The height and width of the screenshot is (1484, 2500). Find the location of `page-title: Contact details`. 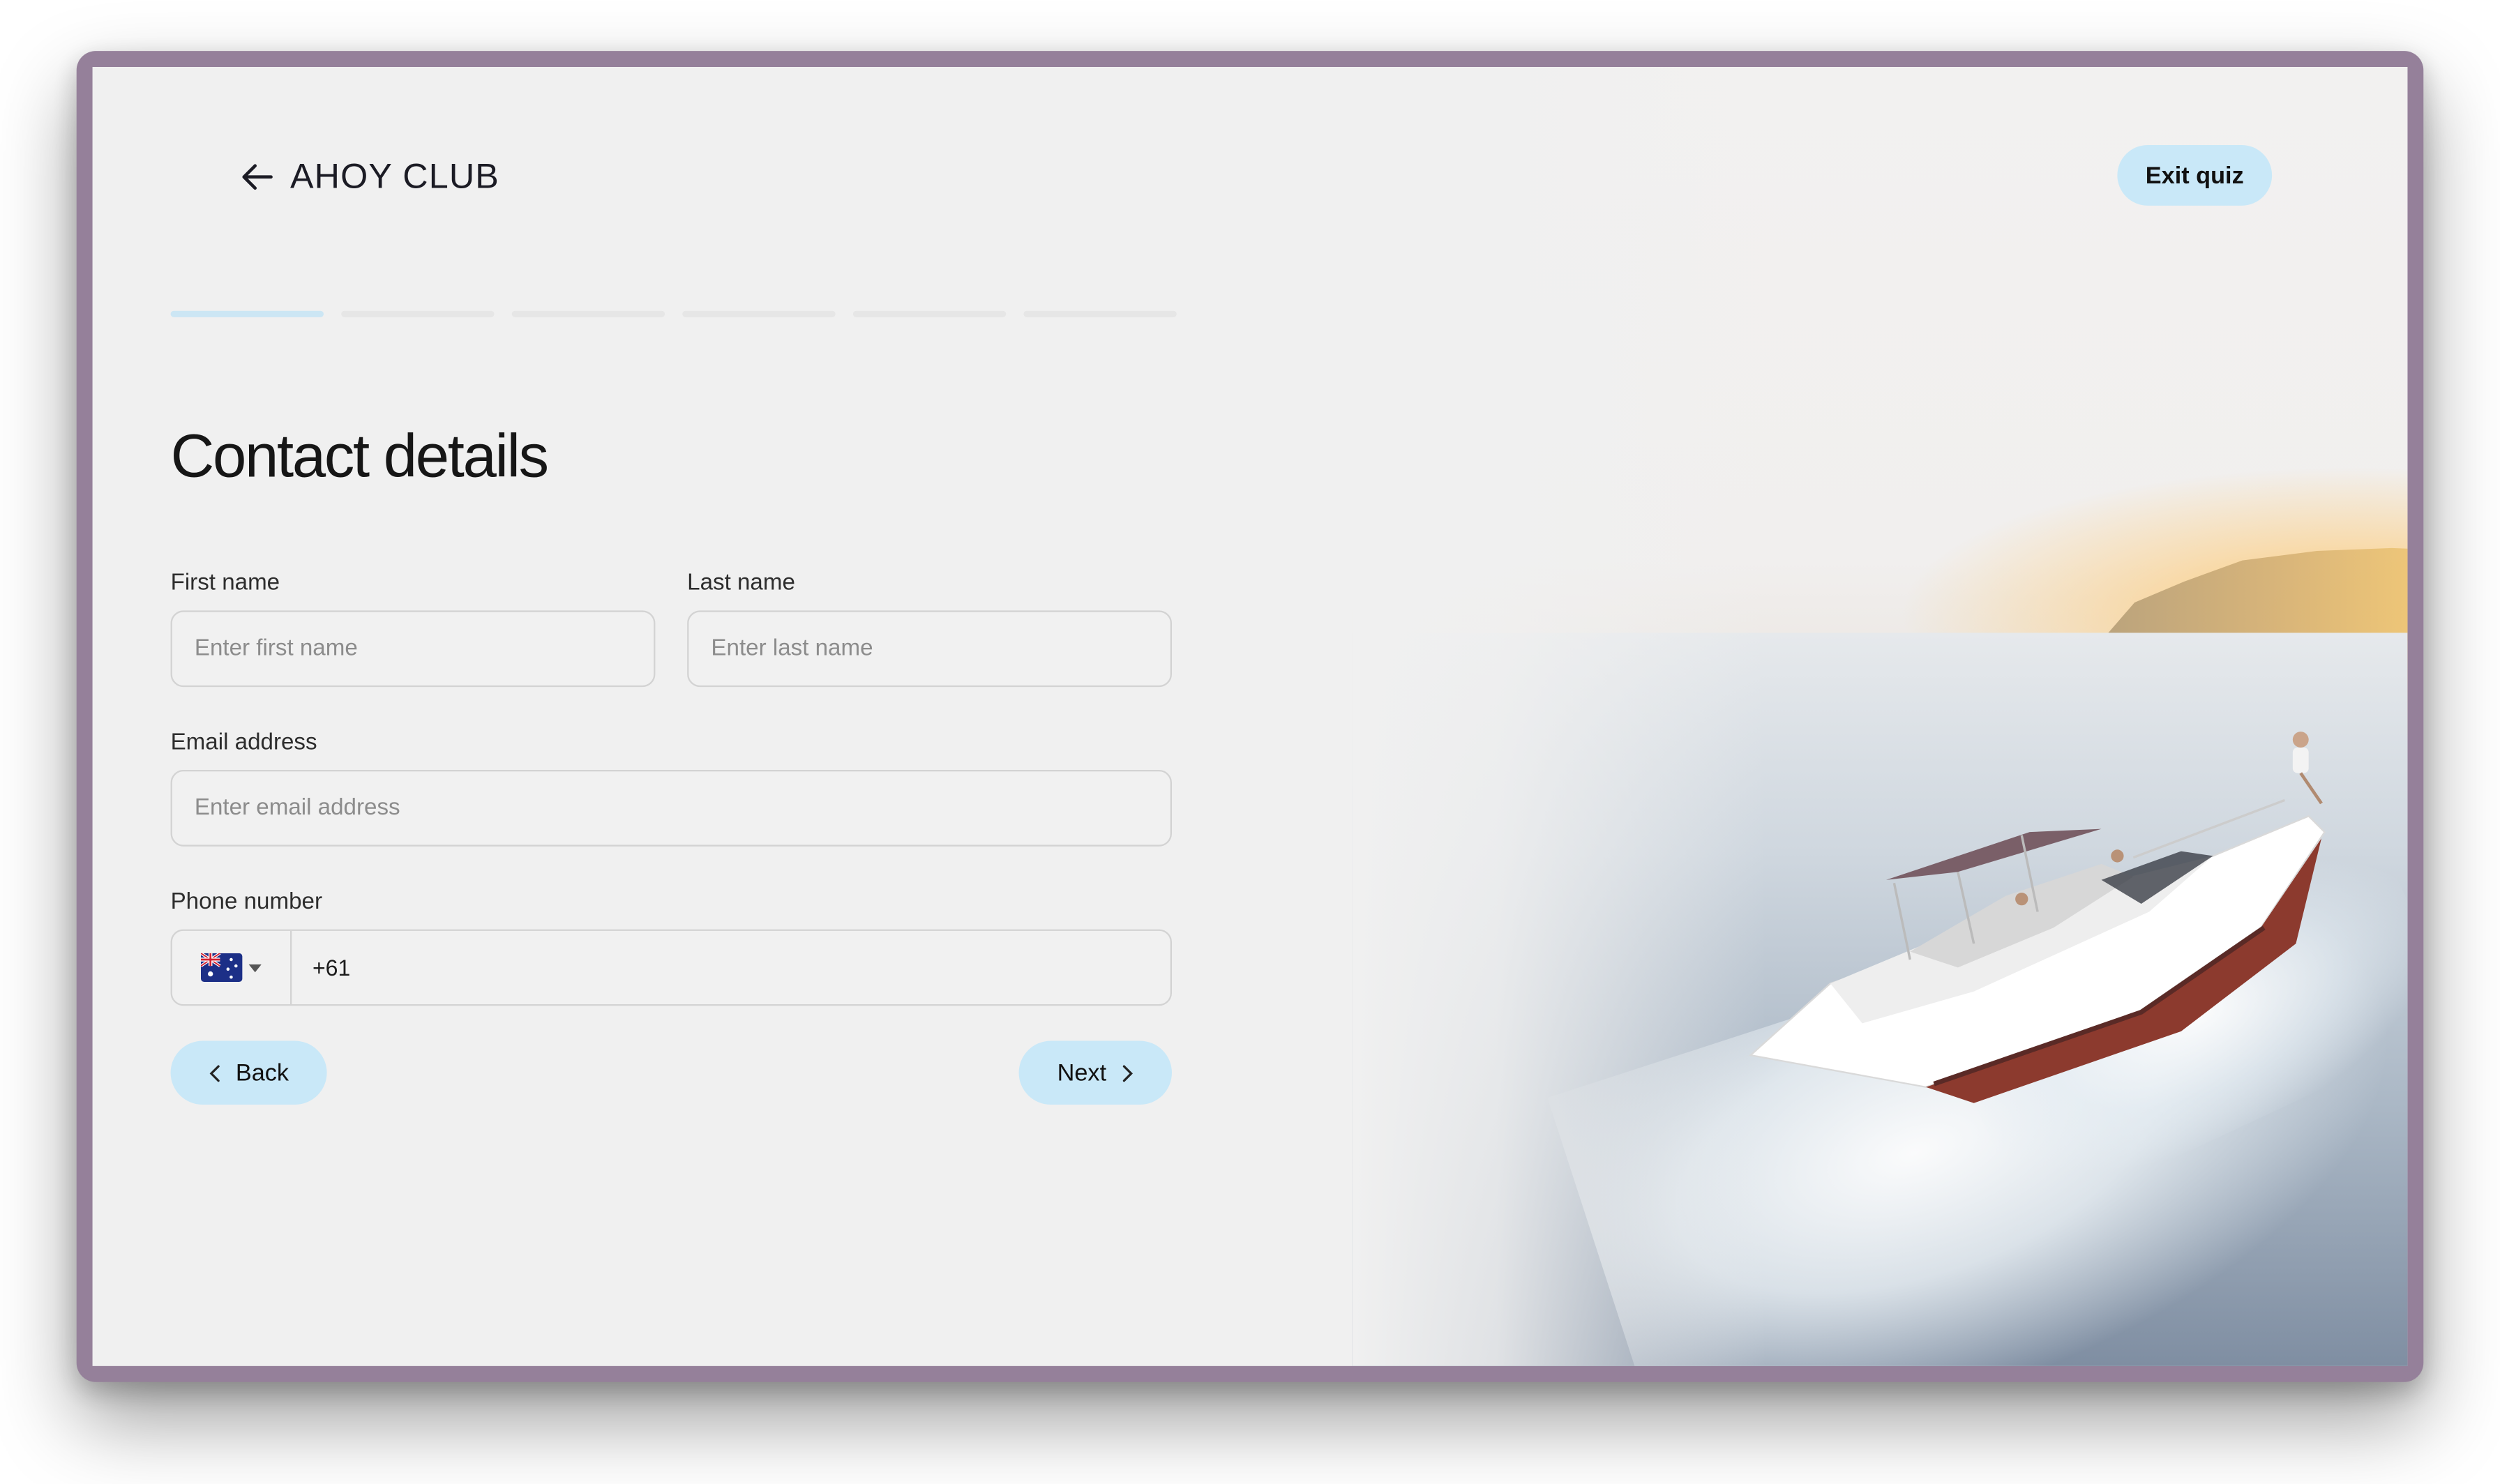

page-title: Contact details is located at coordinates (360, 457).